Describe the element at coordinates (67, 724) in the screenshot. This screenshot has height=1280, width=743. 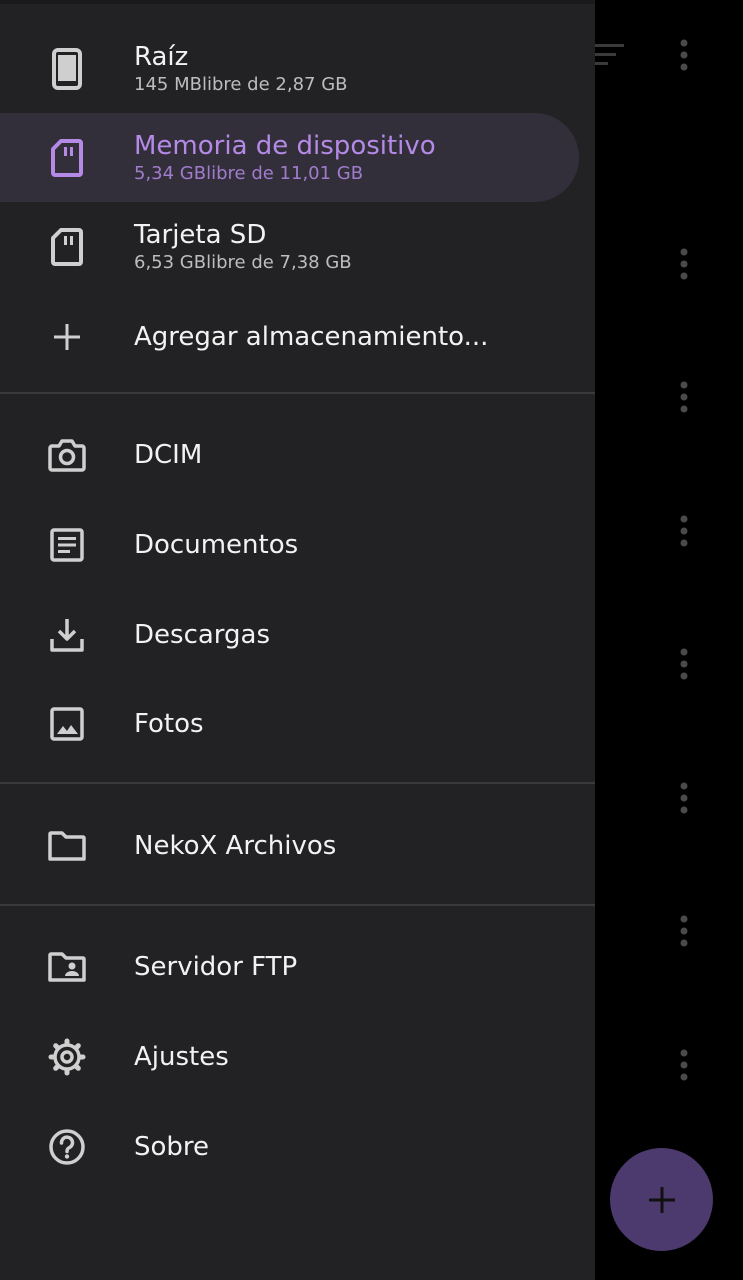
I see `image-icon` at that location.